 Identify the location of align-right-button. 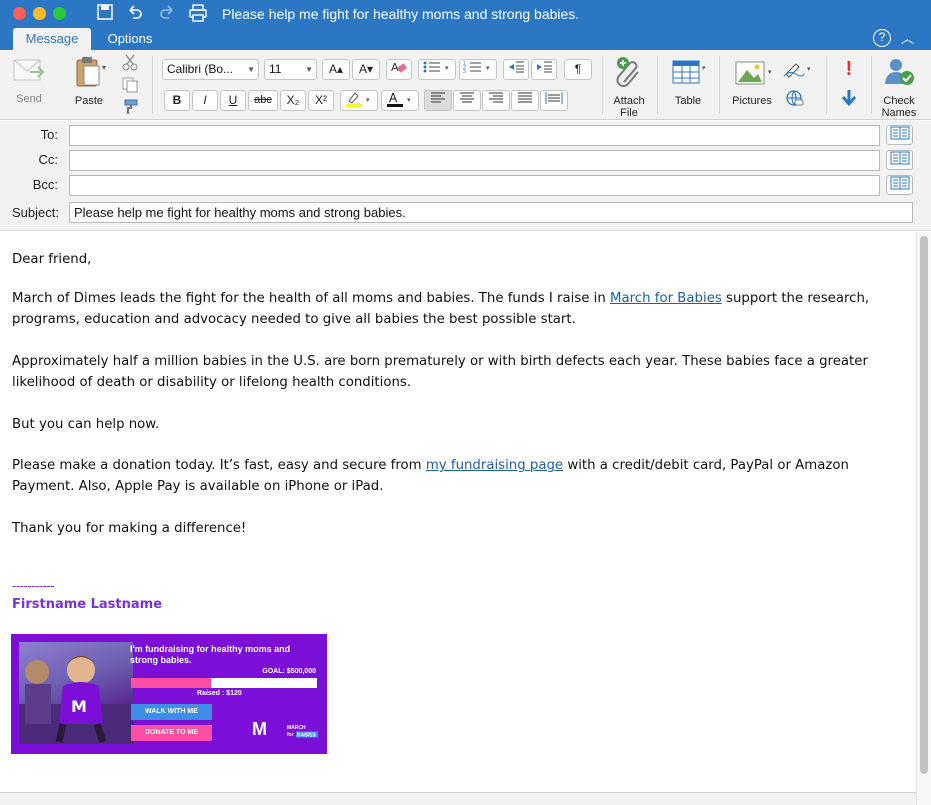
(496, 100).